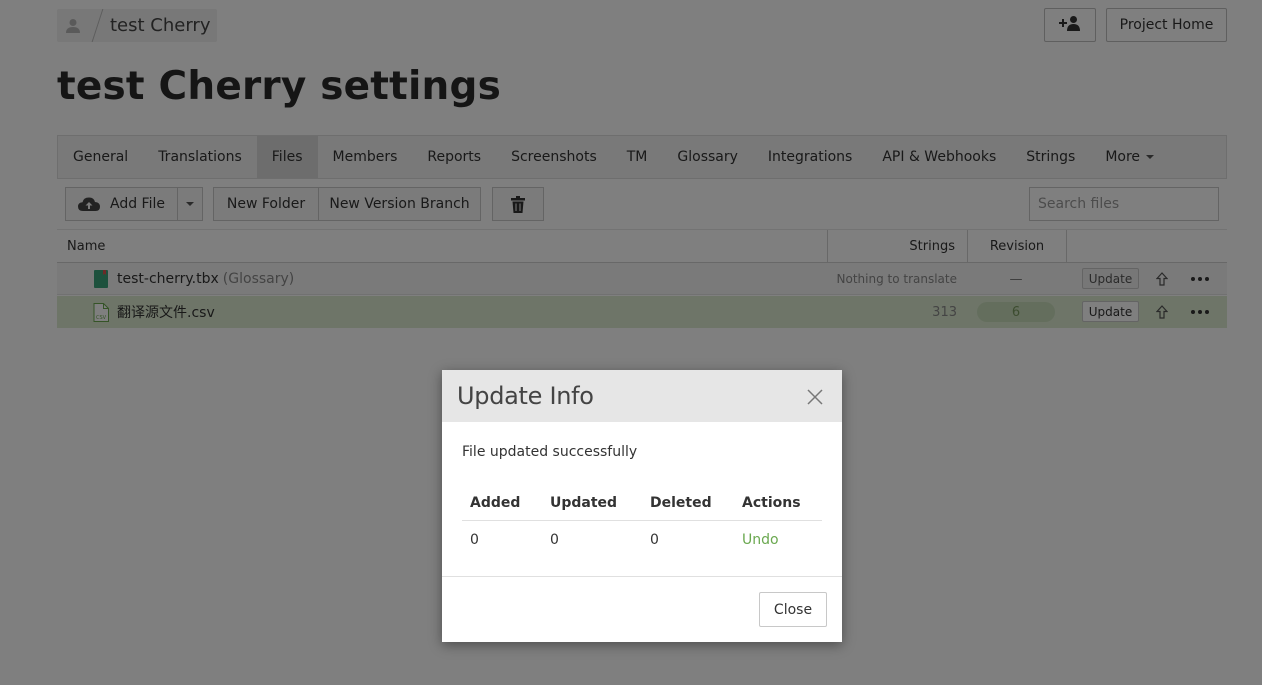  What do you see at coordinates (778, 540) in the screenshot?
I see `undo-link: Undo` at bounding box center [778, 540].